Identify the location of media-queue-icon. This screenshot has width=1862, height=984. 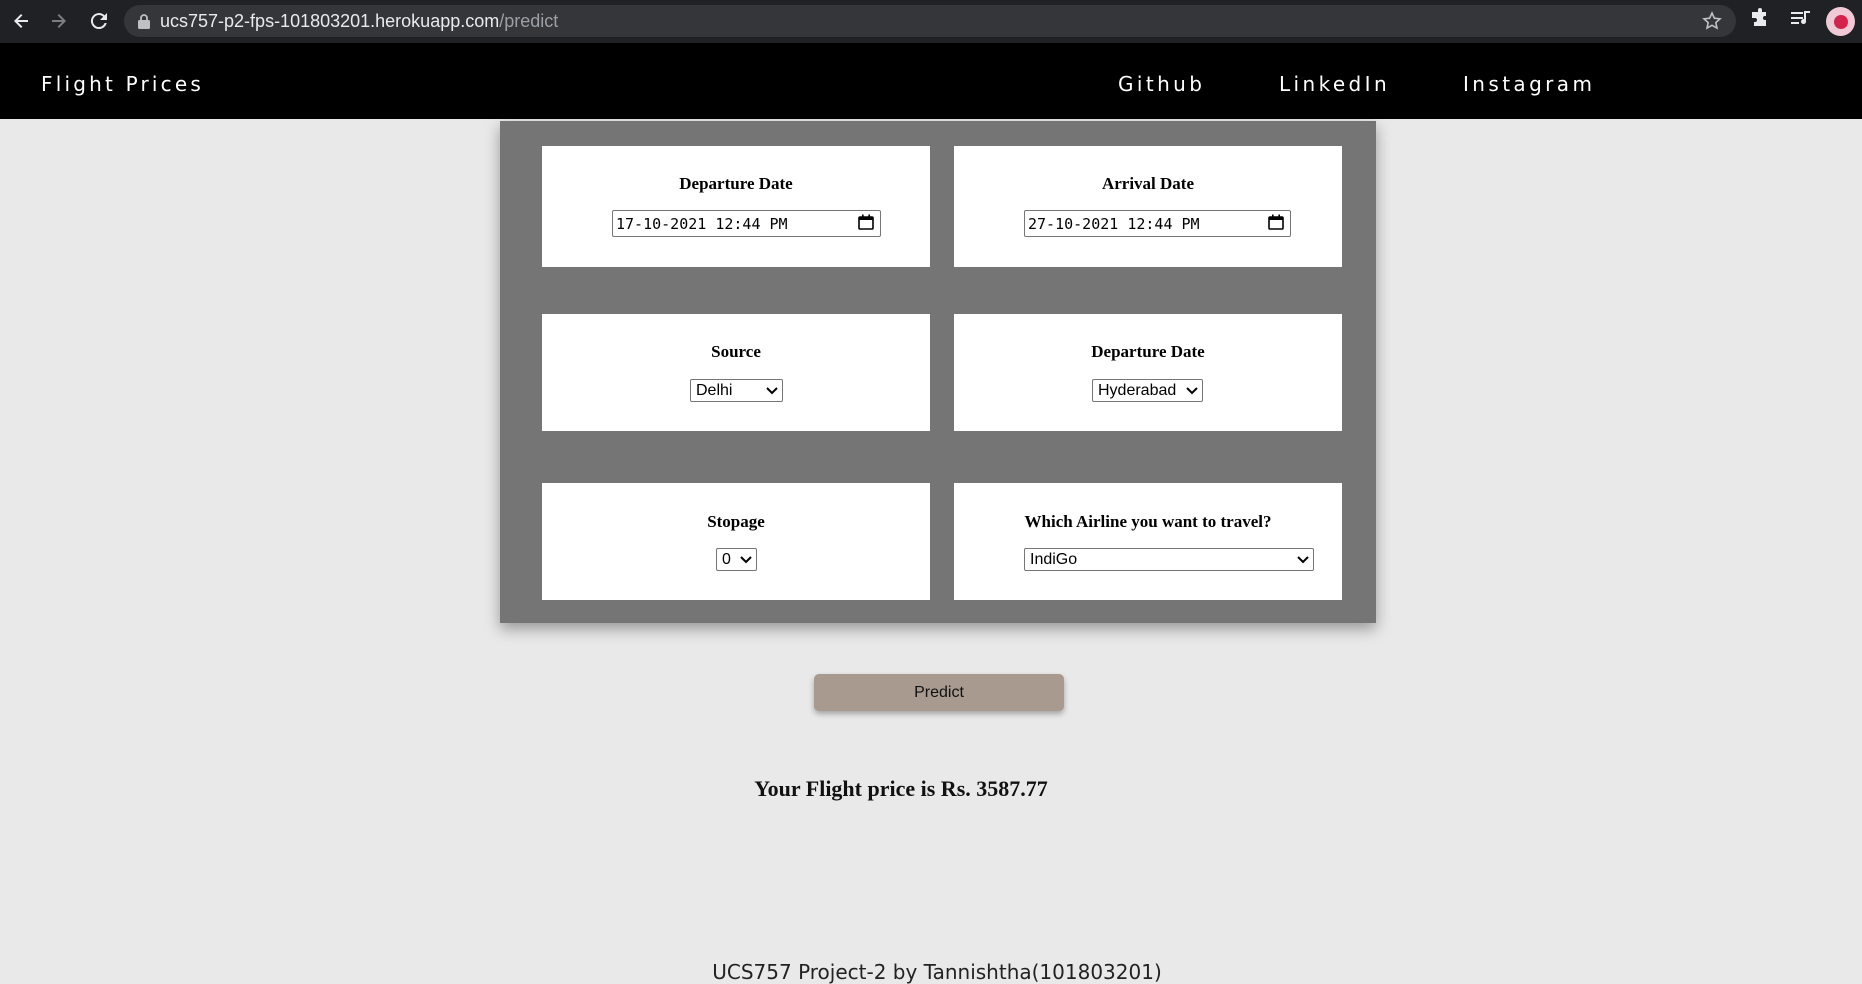
(1801, 18).